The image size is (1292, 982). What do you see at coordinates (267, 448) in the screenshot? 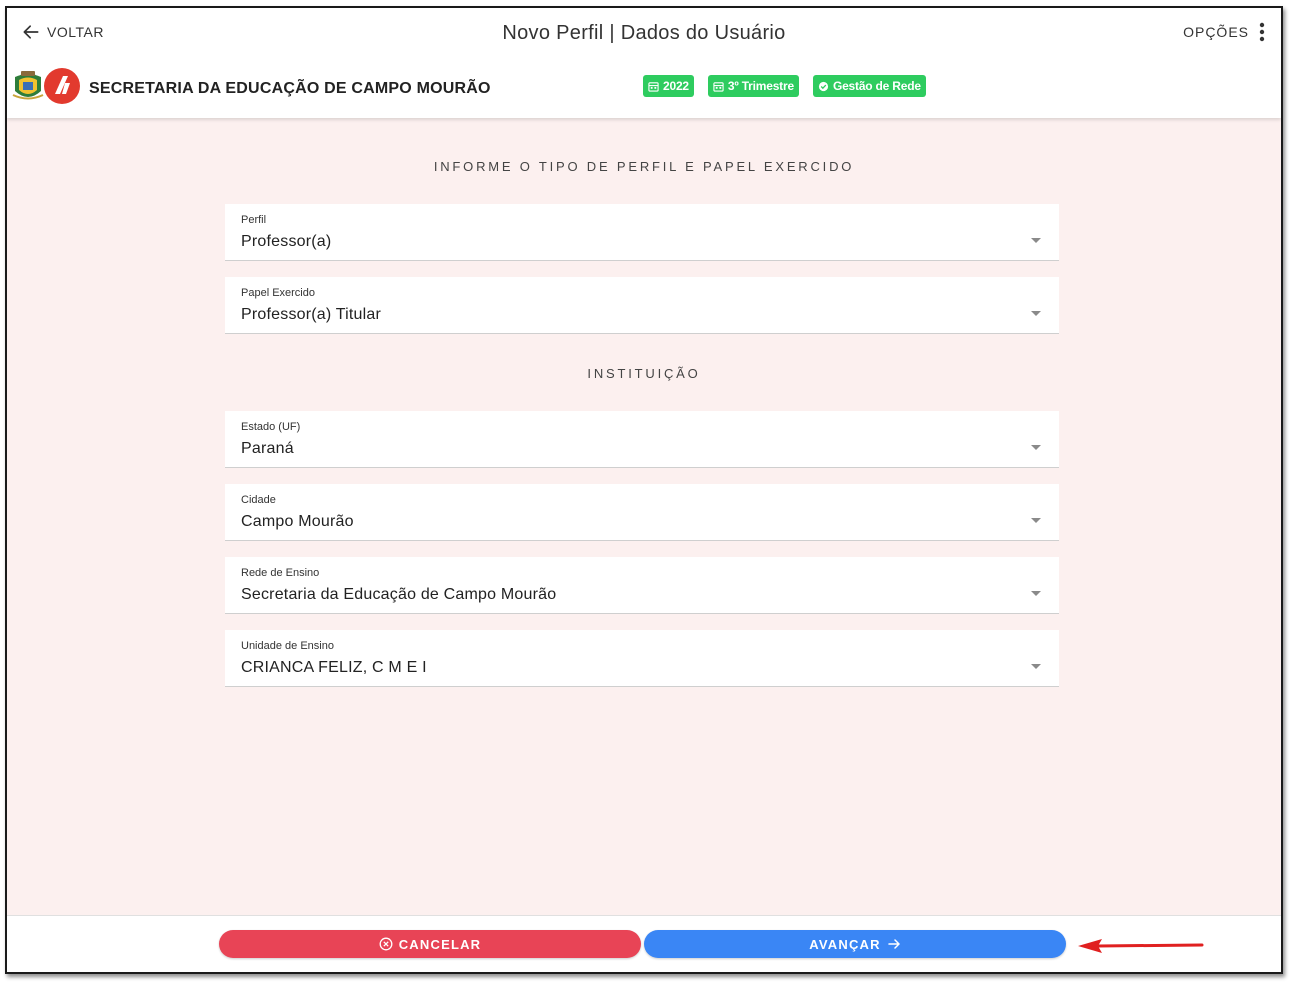
I see `estado-value: Paraná` at bounding box center [267, 448].